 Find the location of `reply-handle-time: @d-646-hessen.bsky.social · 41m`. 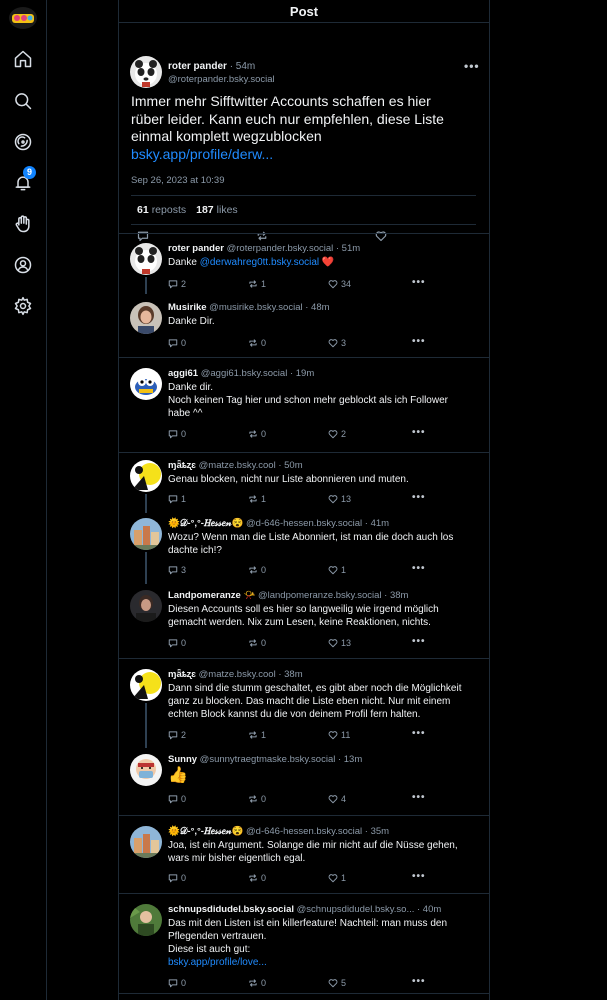

reply-handle-time: @d-646-hessen.bsky.social · 41m is located at coordinates (316, 523).